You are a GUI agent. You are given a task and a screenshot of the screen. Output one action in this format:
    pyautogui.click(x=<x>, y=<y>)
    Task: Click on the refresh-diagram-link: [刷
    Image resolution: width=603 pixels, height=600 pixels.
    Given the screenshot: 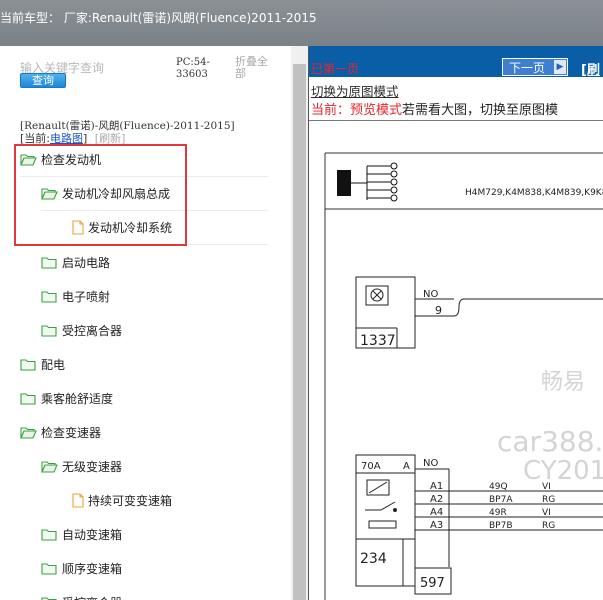 What is the action you would take?
    pyautogui.click(x=590, y=68)
    